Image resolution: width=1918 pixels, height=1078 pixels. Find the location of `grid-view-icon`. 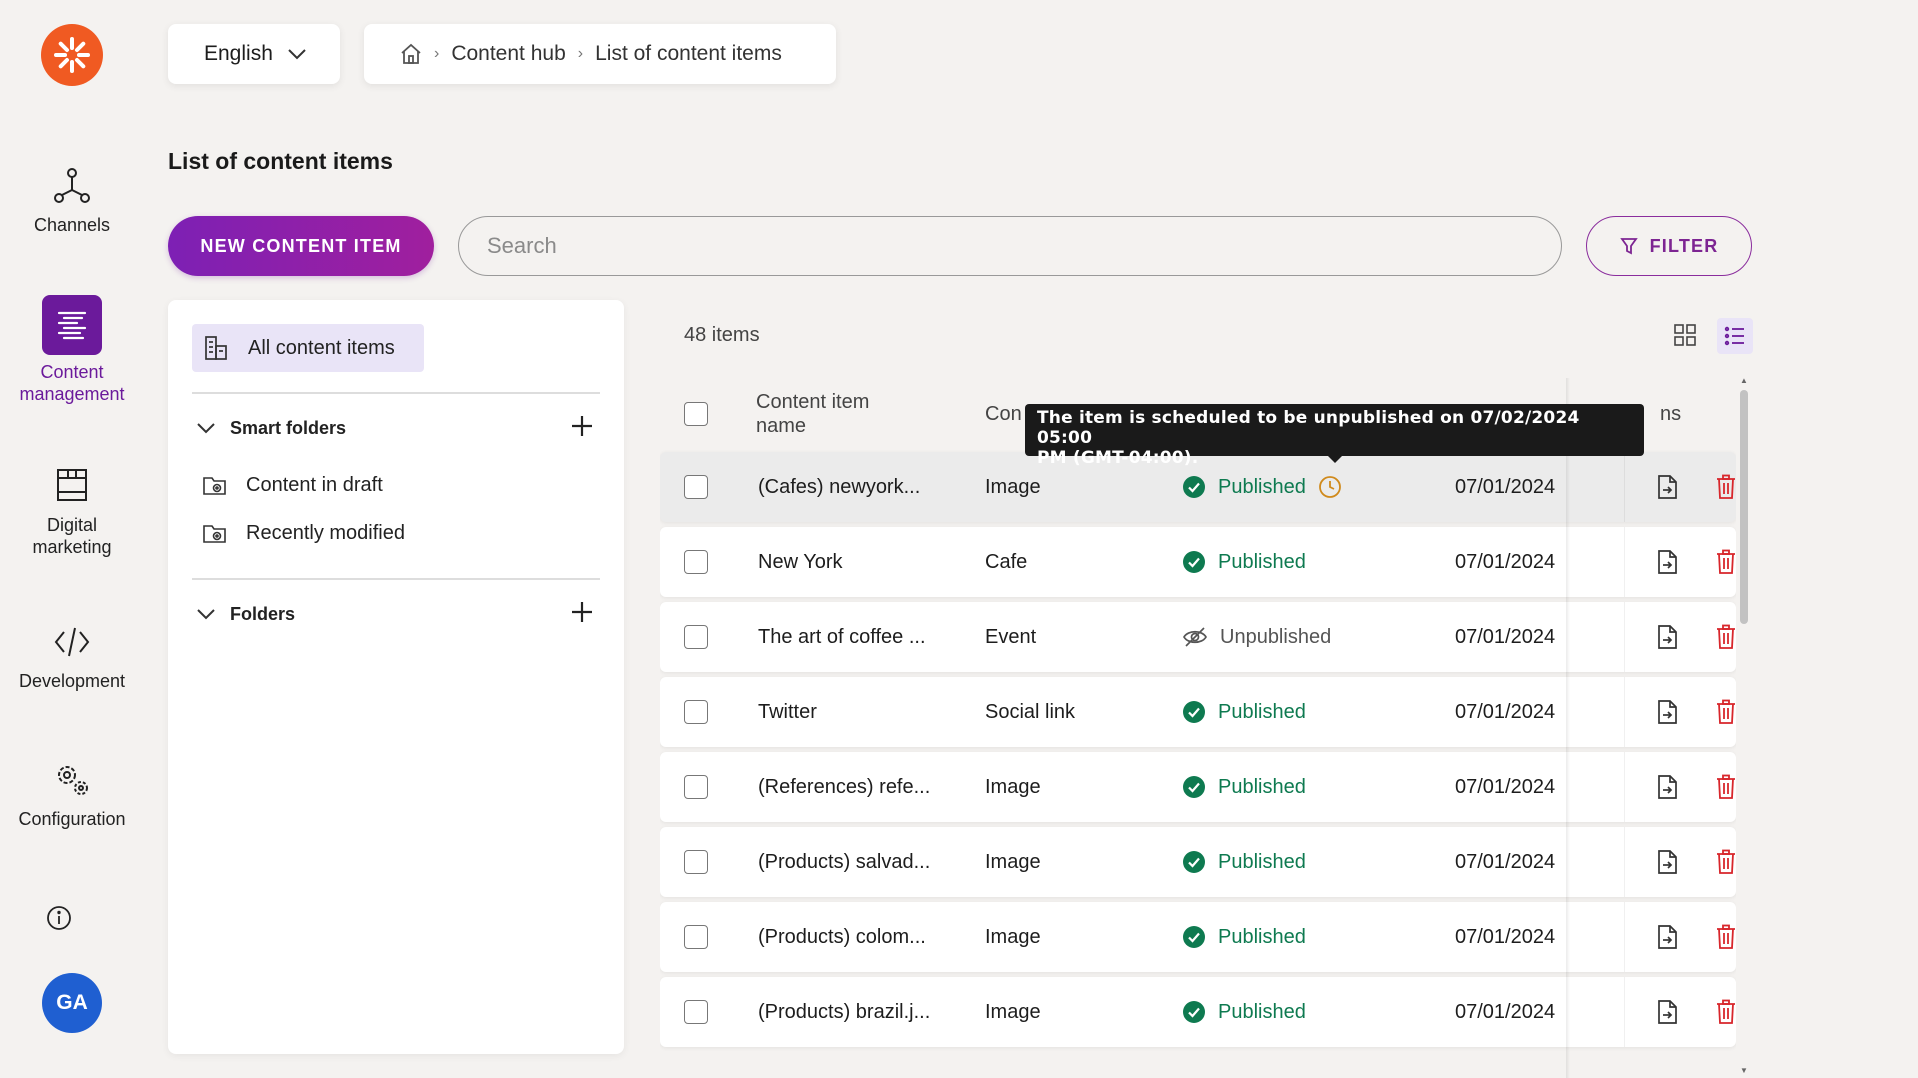

grid-view-icon is located at coordinates (1685, 335).